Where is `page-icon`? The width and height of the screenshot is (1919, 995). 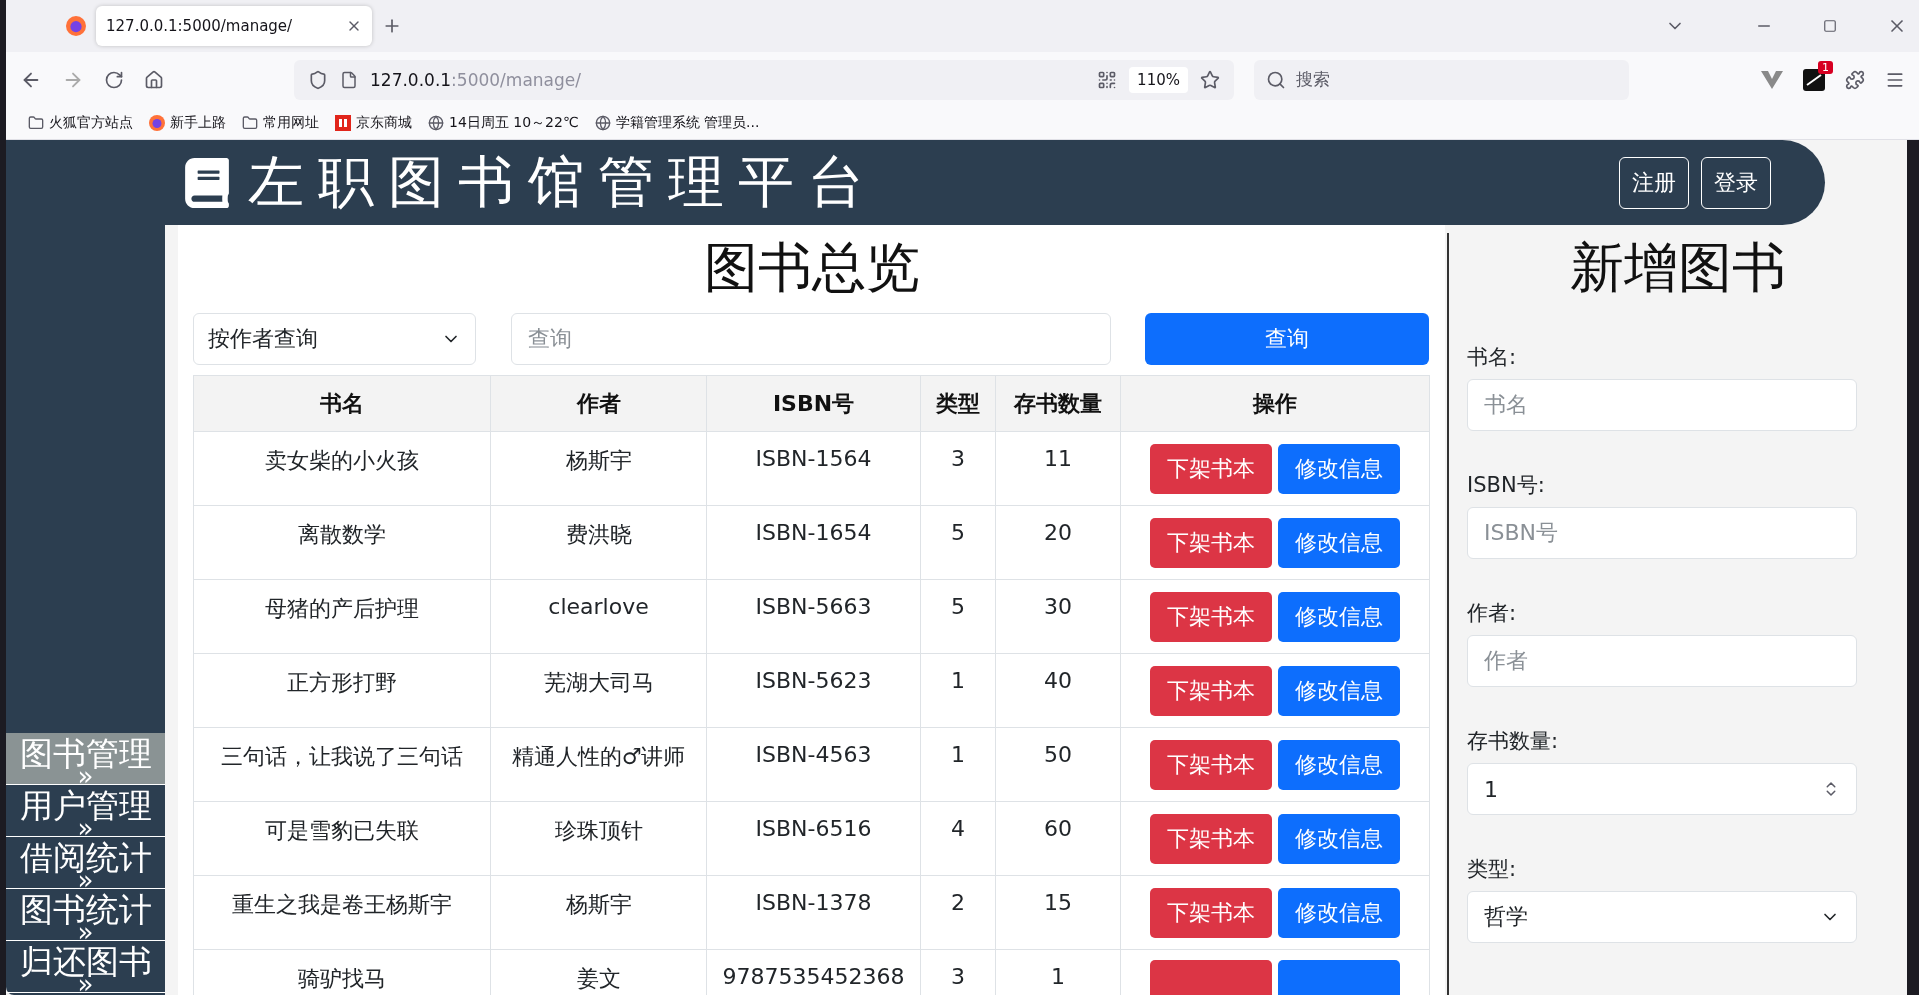
page-icon is located at coordinates (349, 79).